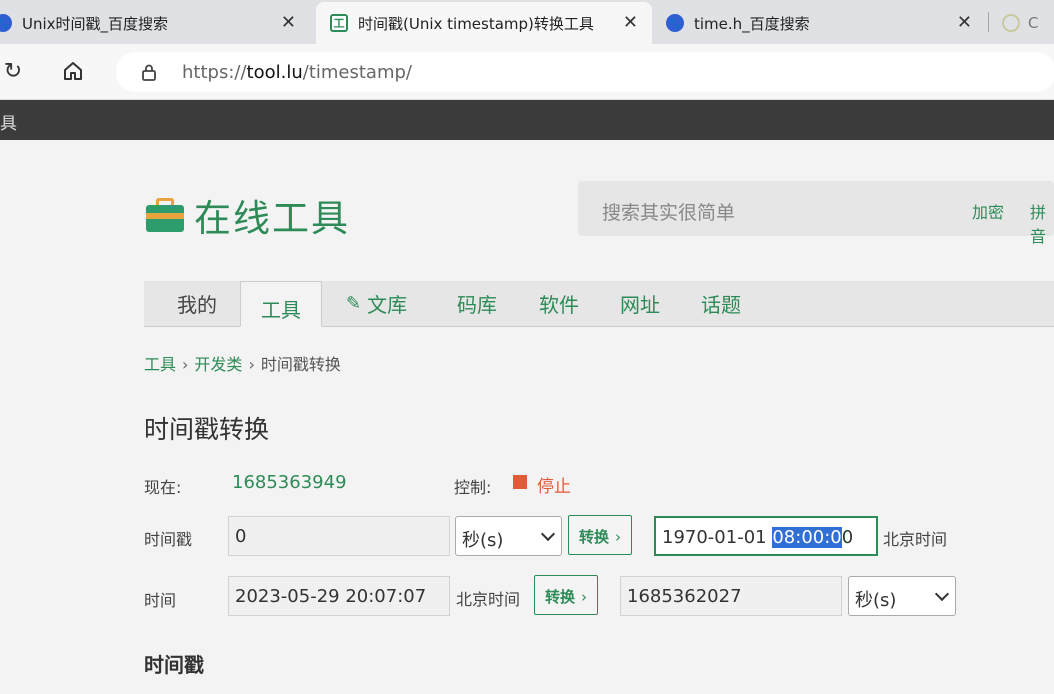 This screenshot has width=1054, height=694. What do you see at coordinates (508, 536) in the screenshot?
I see `timestamp-unit-select: 秒(s)` at bounding box center [508, 536].